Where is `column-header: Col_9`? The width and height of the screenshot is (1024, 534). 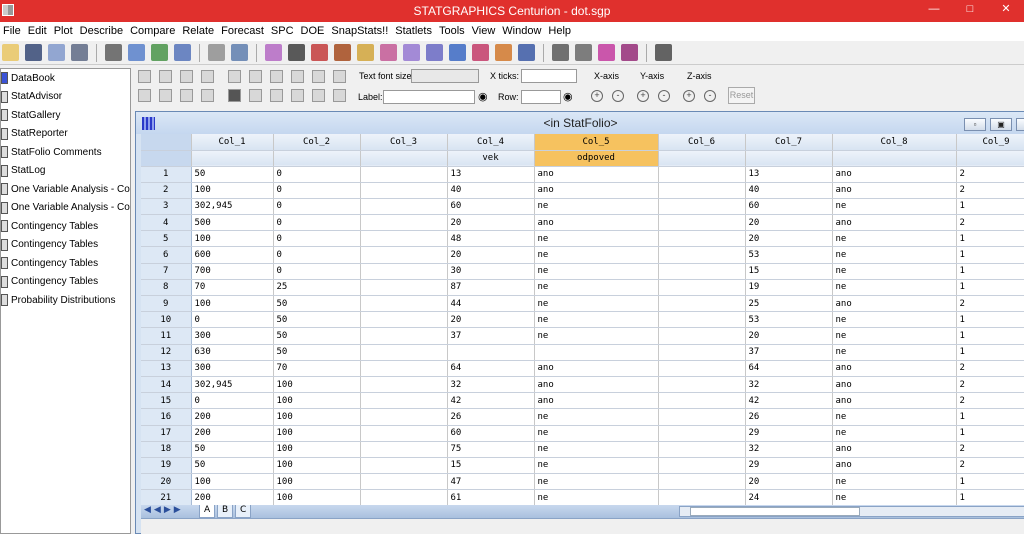 column-header: Col_9 is located at coordinates (990, 142).